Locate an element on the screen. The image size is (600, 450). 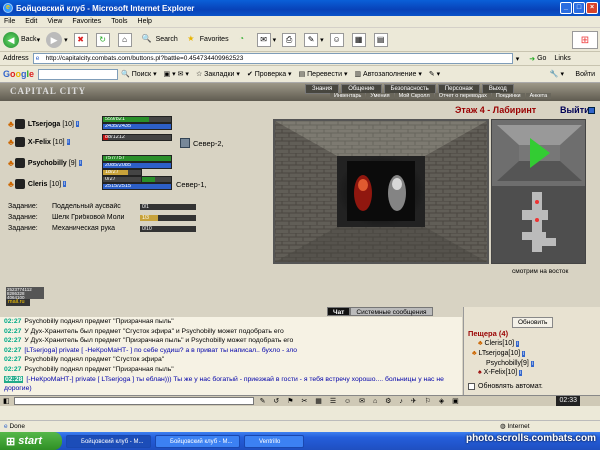
history-button: ◔ is located at coordinates (243, 40).